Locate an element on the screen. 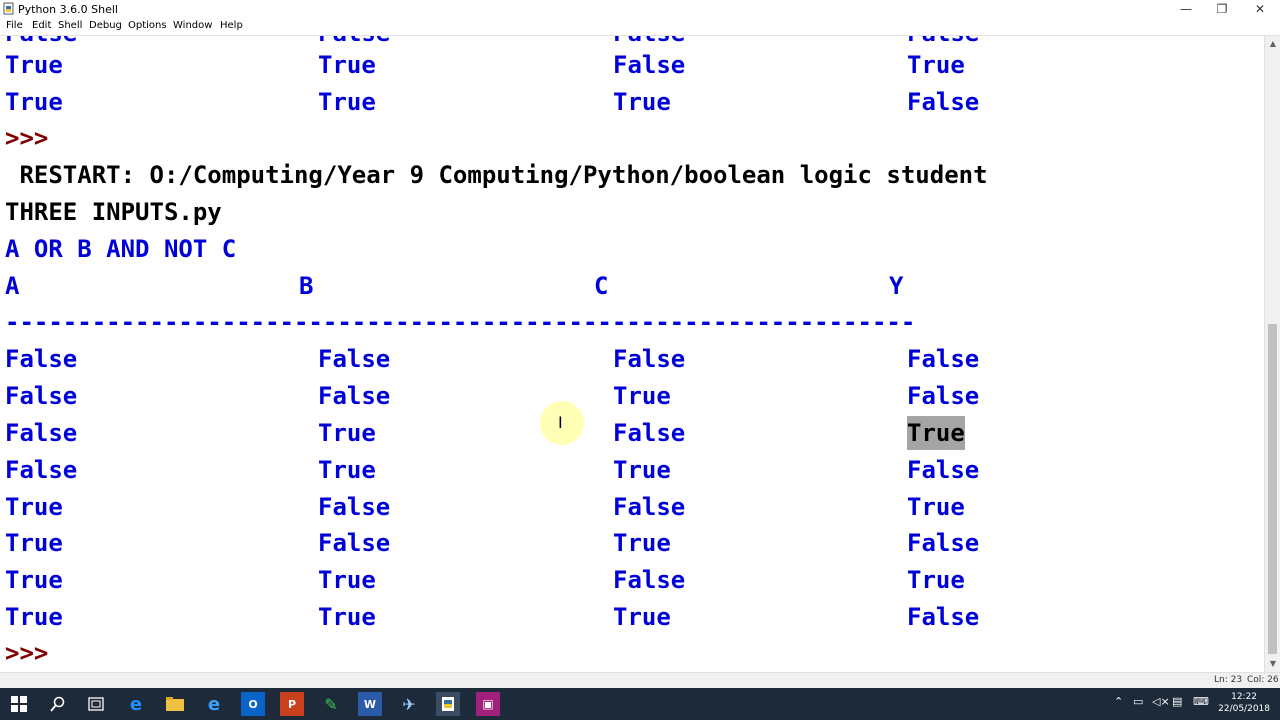  minimize-button: — is located at coordinates (1186, 9).